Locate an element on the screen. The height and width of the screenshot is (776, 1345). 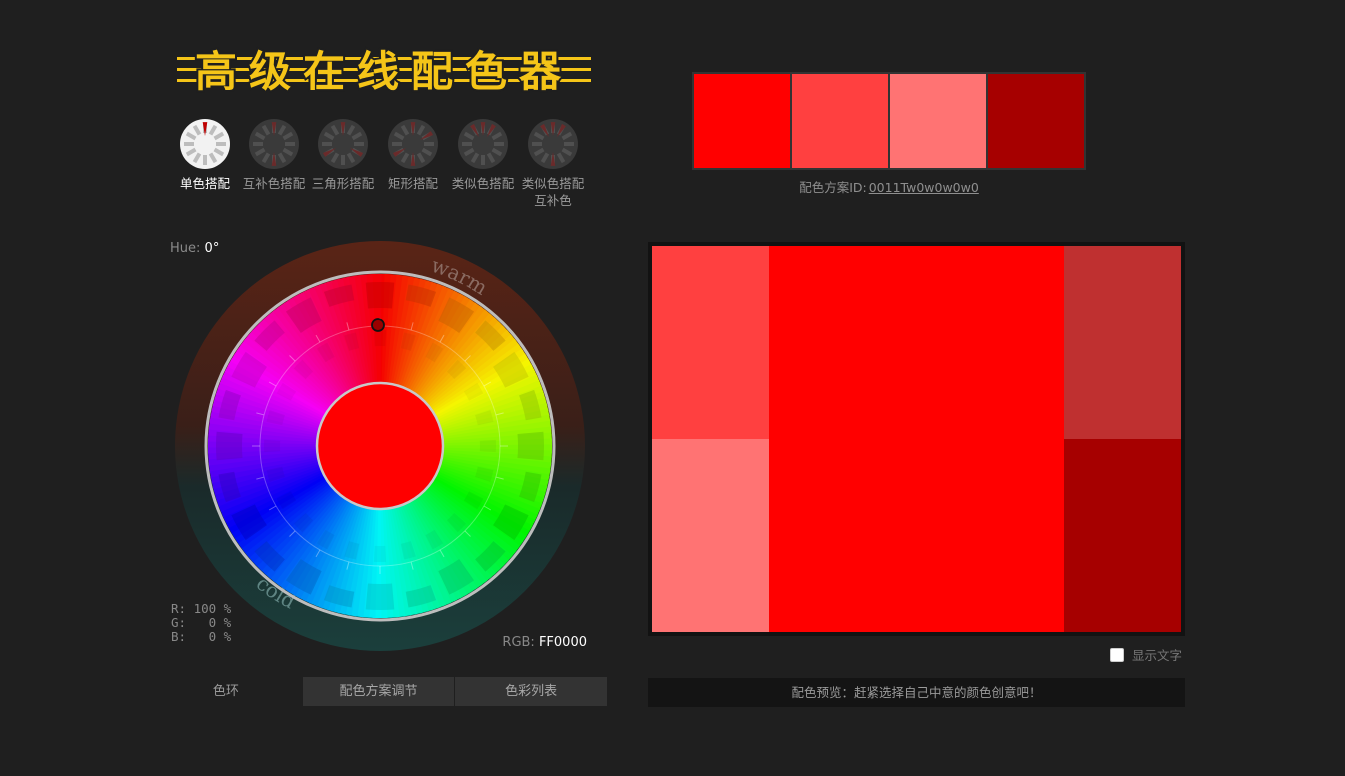
preview-bottom-right is located at coordinates (1122, 535).